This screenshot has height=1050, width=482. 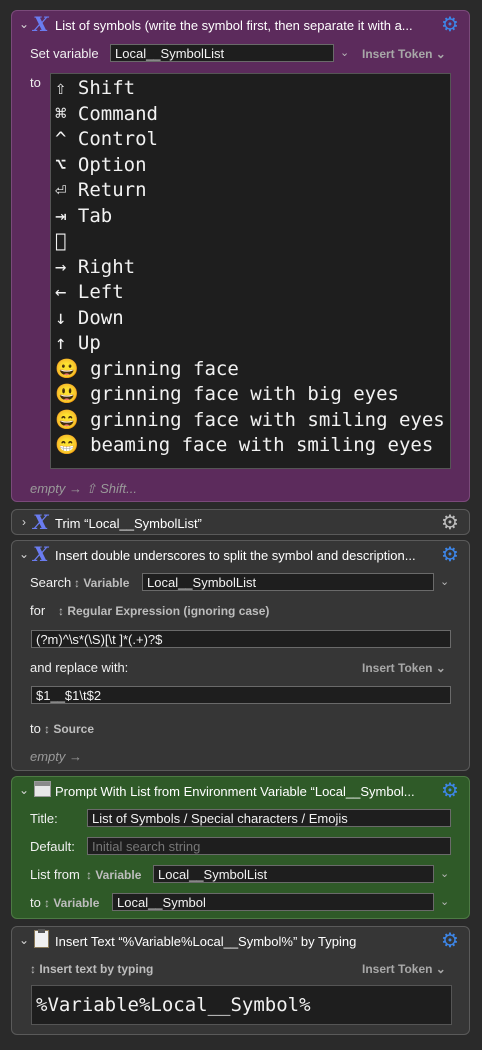 I want to click on set-variable-label: Set variable, so click(x=64, y=53).